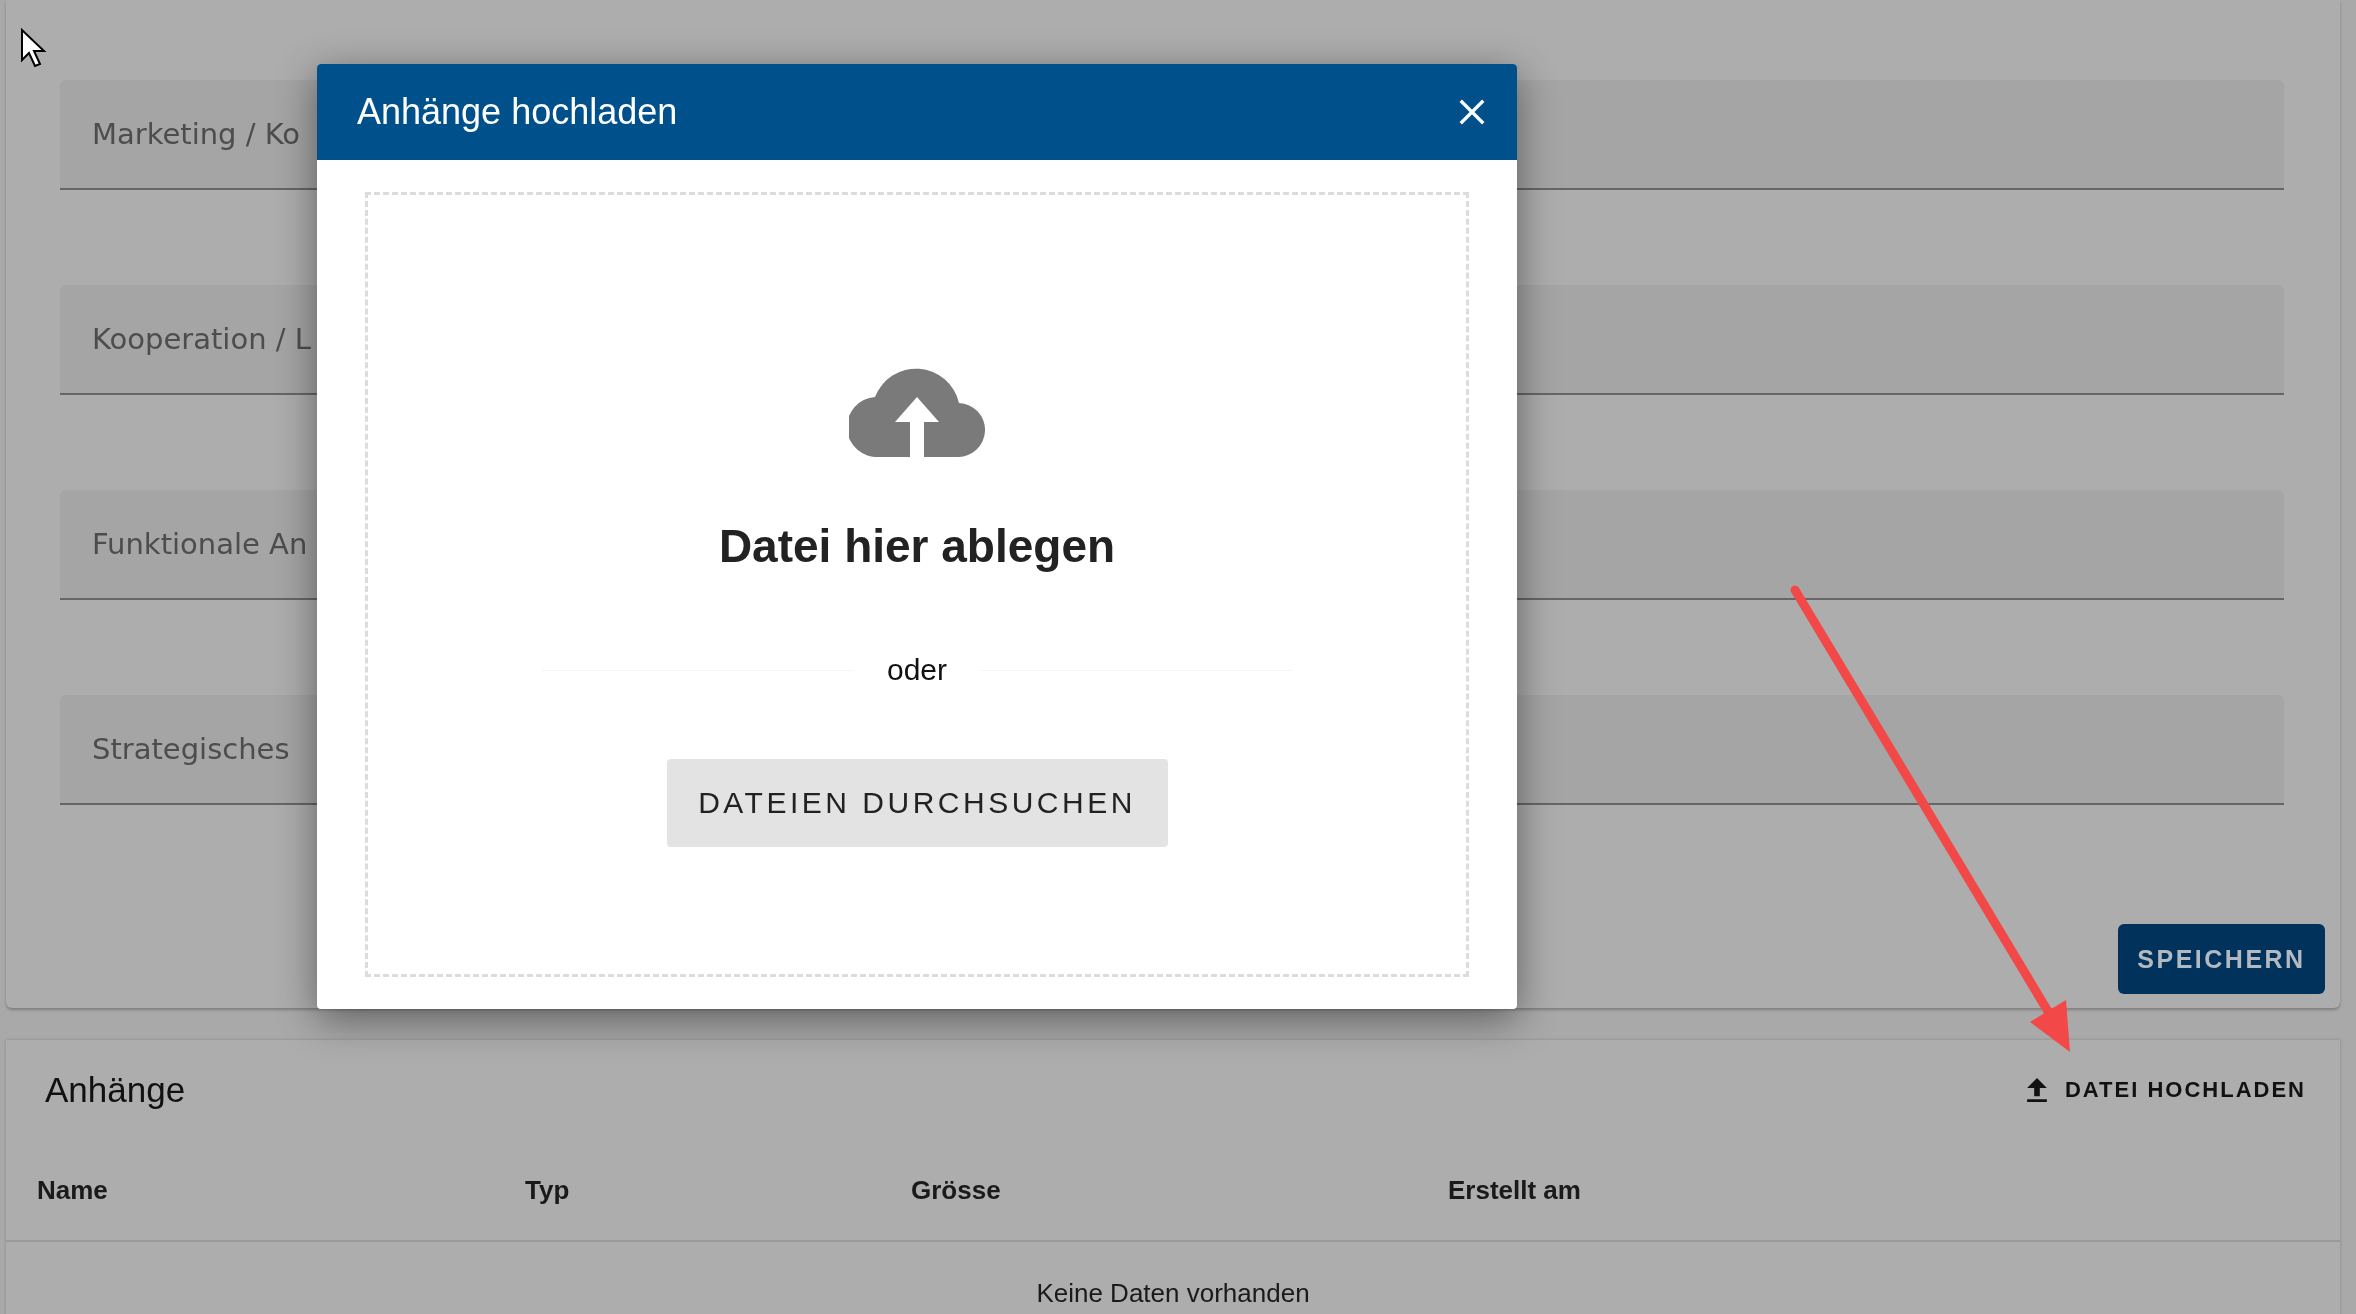  What do you see at coordinates (1472, 112) in the screenshot?
I see `close-icon` at bounding box center [1472, 112].